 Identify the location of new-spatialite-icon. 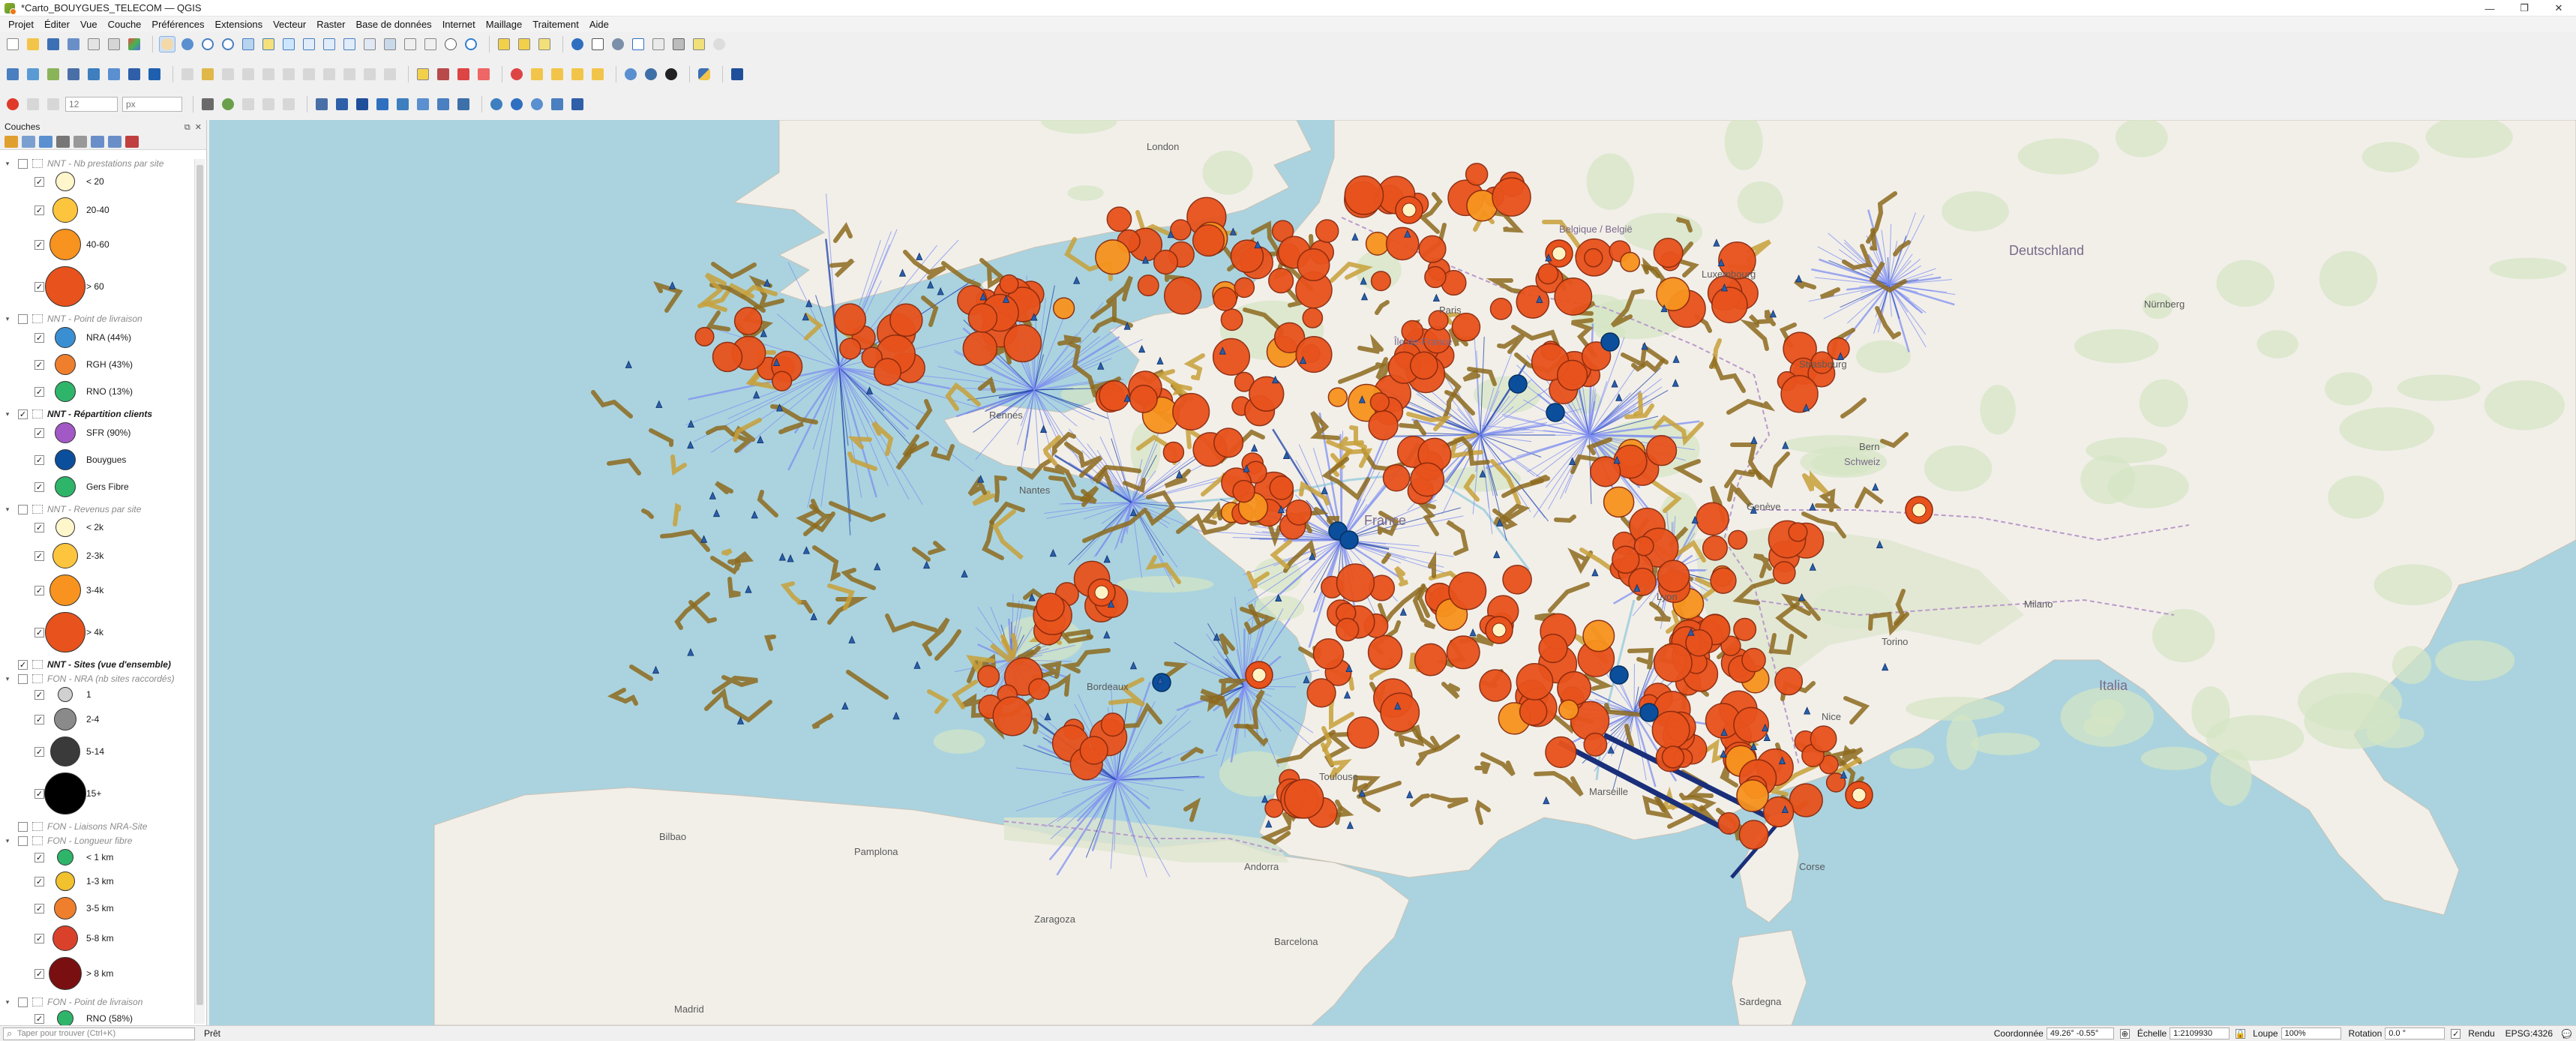
(73, 74).